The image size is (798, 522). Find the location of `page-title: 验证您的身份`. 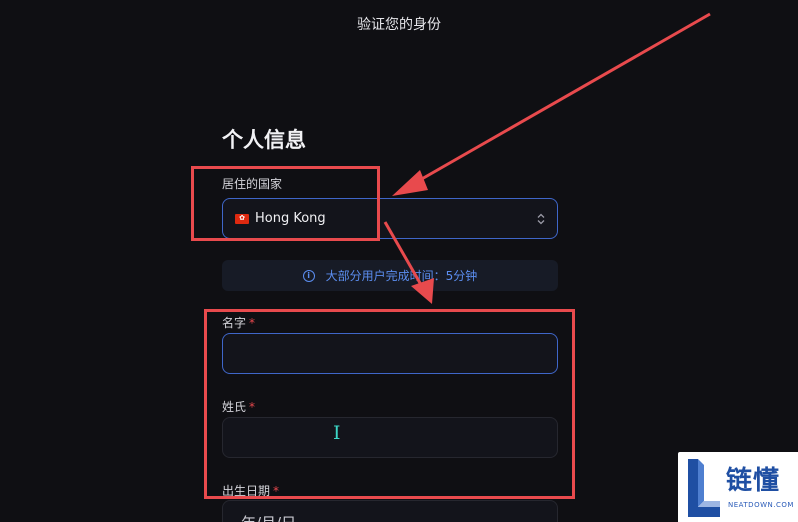

page-title: 验证您的身份 is located at coordinates (399, 25).